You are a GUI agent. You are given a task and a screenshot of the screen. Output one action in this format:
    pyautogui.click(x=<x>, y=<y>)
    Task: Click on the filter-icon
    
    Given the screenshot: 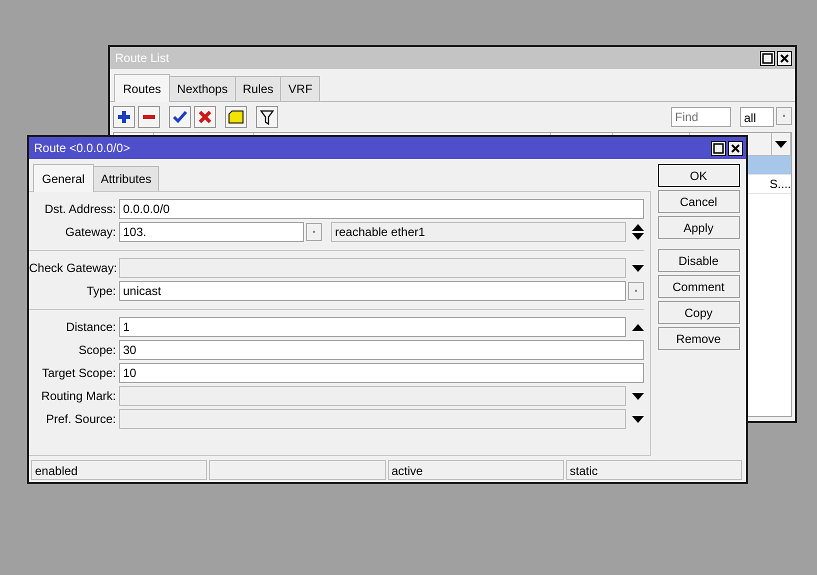 What is the action you would take?
    pyautogui.click(x=267, y=117)
    